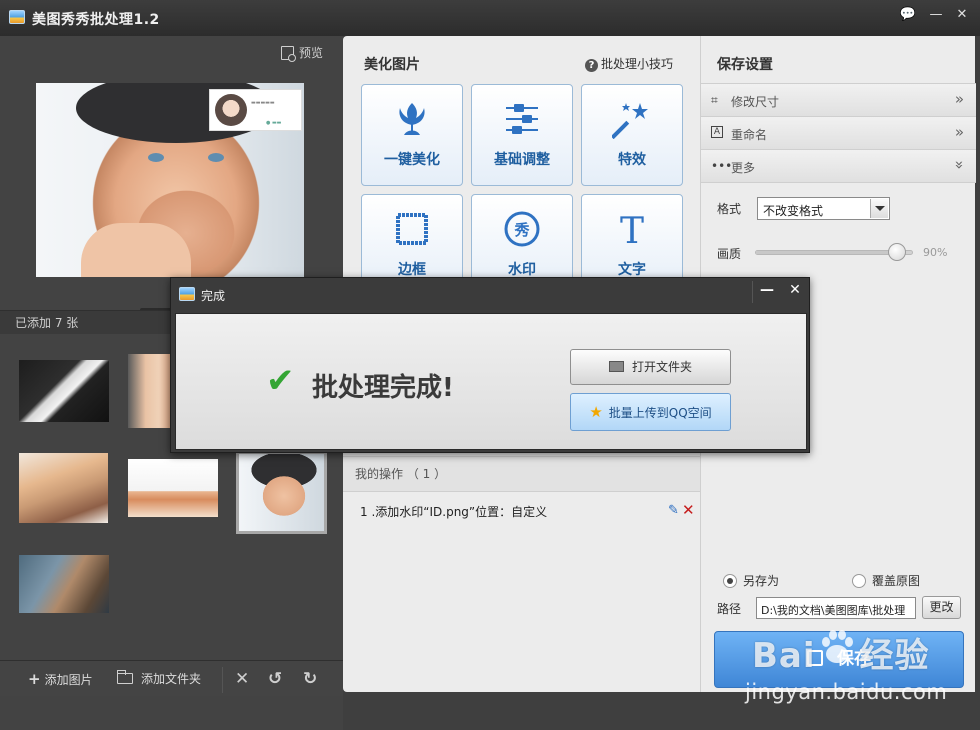 Image resolution: width=980 pixels, height=730 pixels. I want to click on add-folder-label: 添加文件夹, so click(171, 679).